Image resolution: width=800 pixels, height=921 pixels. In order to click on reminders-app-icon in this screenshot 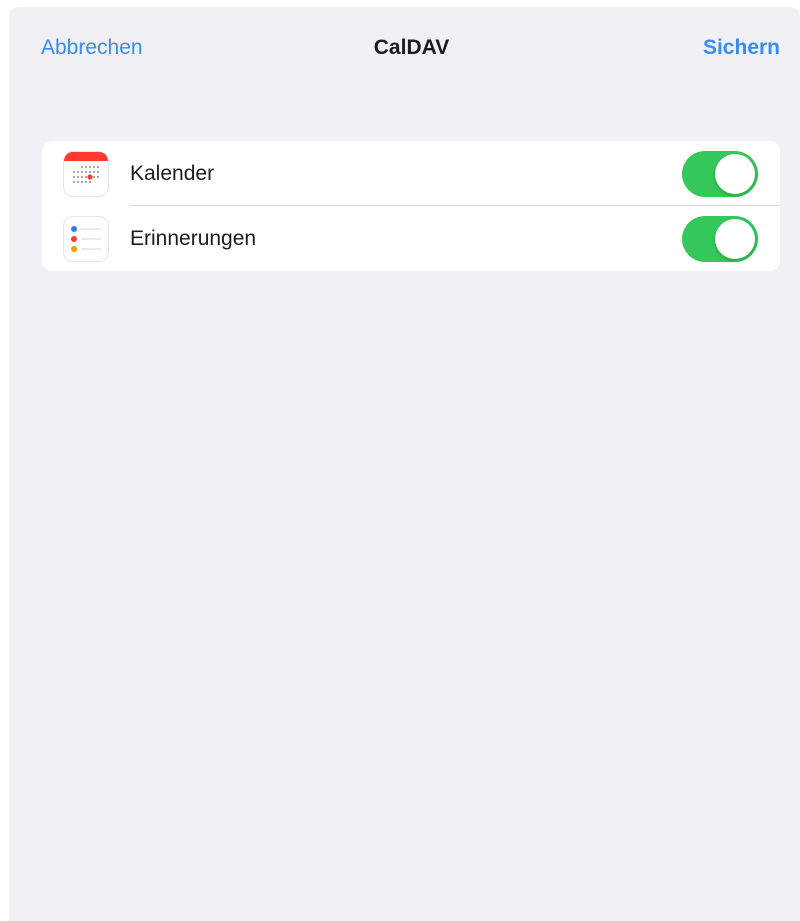, I will do `click(86, 239)`.